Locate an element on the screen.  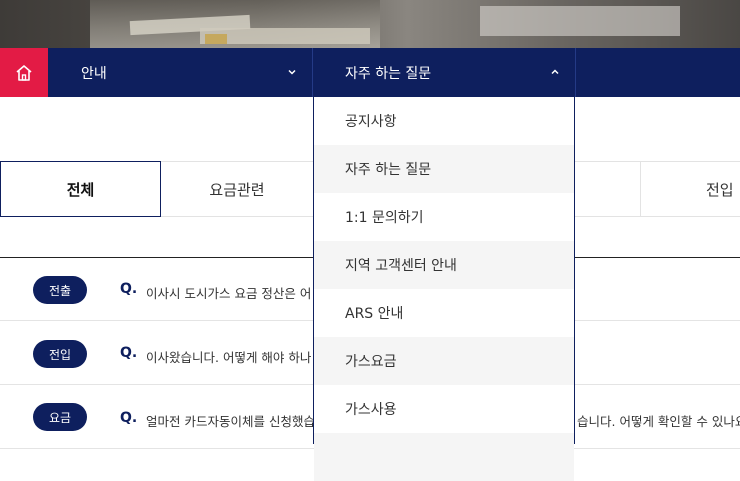
question-text-tail: 습니다. 어떻게 확인할 수 있나요 is located at coordinates (658, 421).